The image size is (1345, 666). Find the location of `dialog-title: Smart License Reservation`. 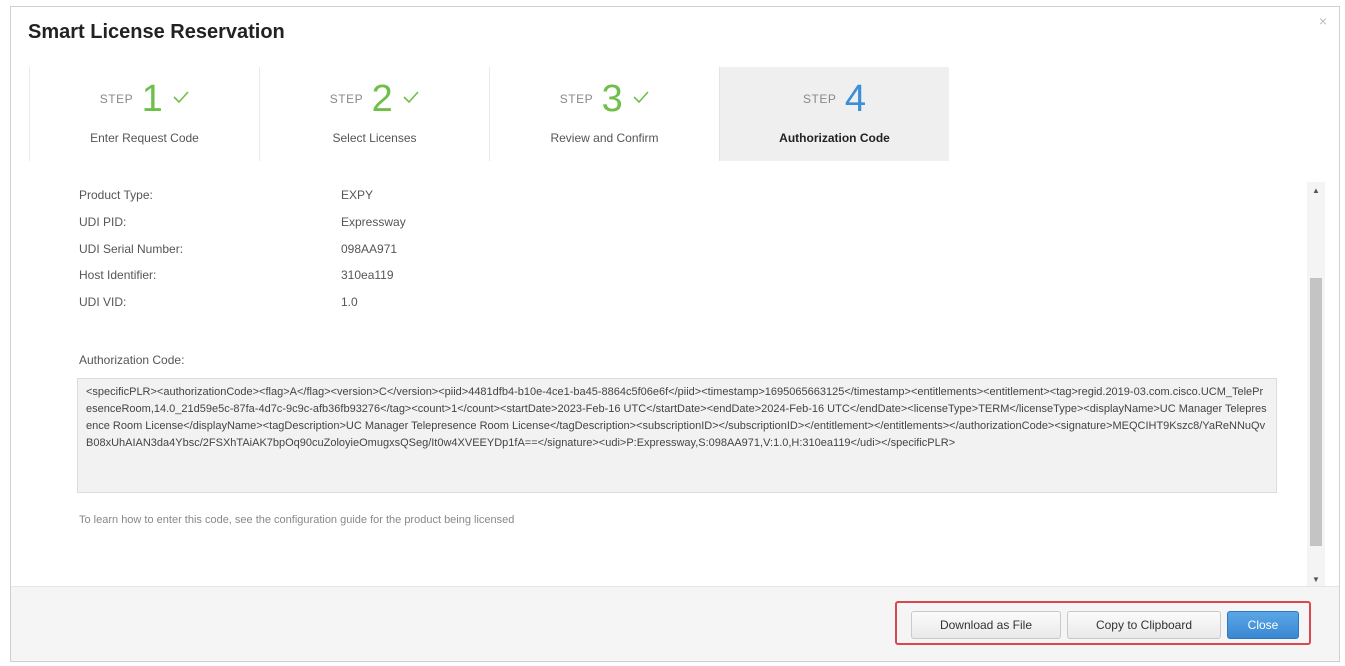

dialog-title: Smart License Reservation is located at coordinates (156, 32).